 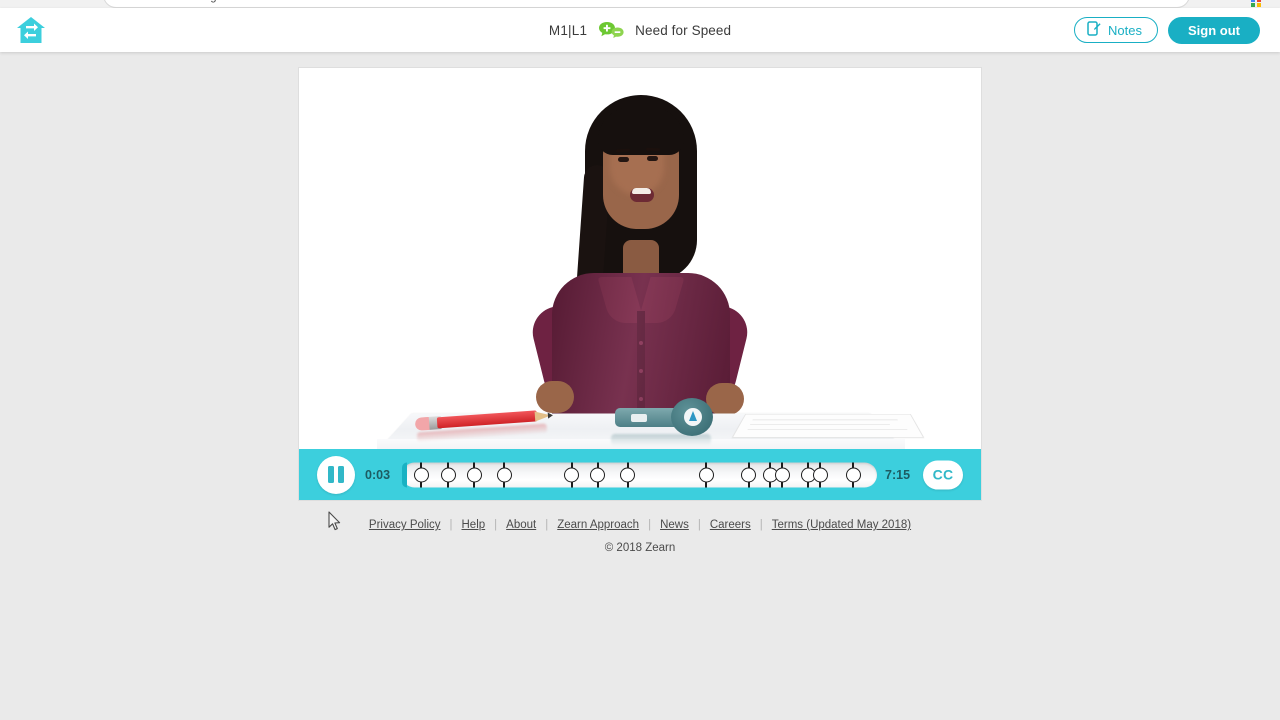 What do you see at coordinates (841, 525) in the screenshot?
I see `footer-link: Terms (Updated May 2018)` at bounding box center [841, 525].